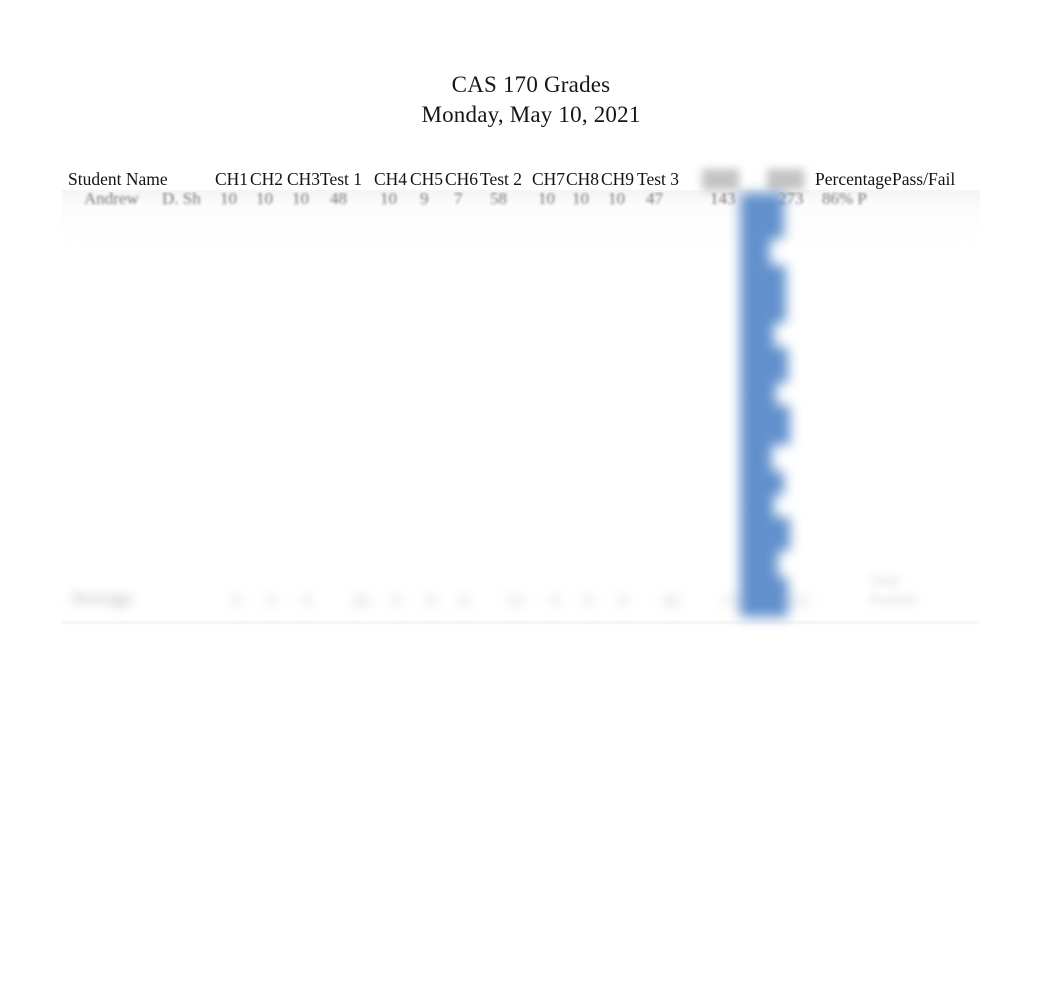 This screenshot has height=1006, width=1062. What do you see at coordinates (531, 114) in the screenshot?
I see `document-subtitle: Monday, May 10, 2021` at bounding box center [531, 114].